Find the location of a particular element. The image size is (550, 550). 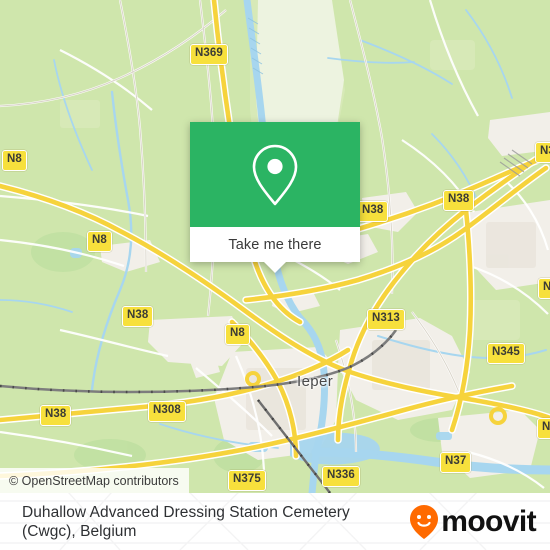

attribution-text: © OpenStreetMap contributors is located at coordinates (94, 480).